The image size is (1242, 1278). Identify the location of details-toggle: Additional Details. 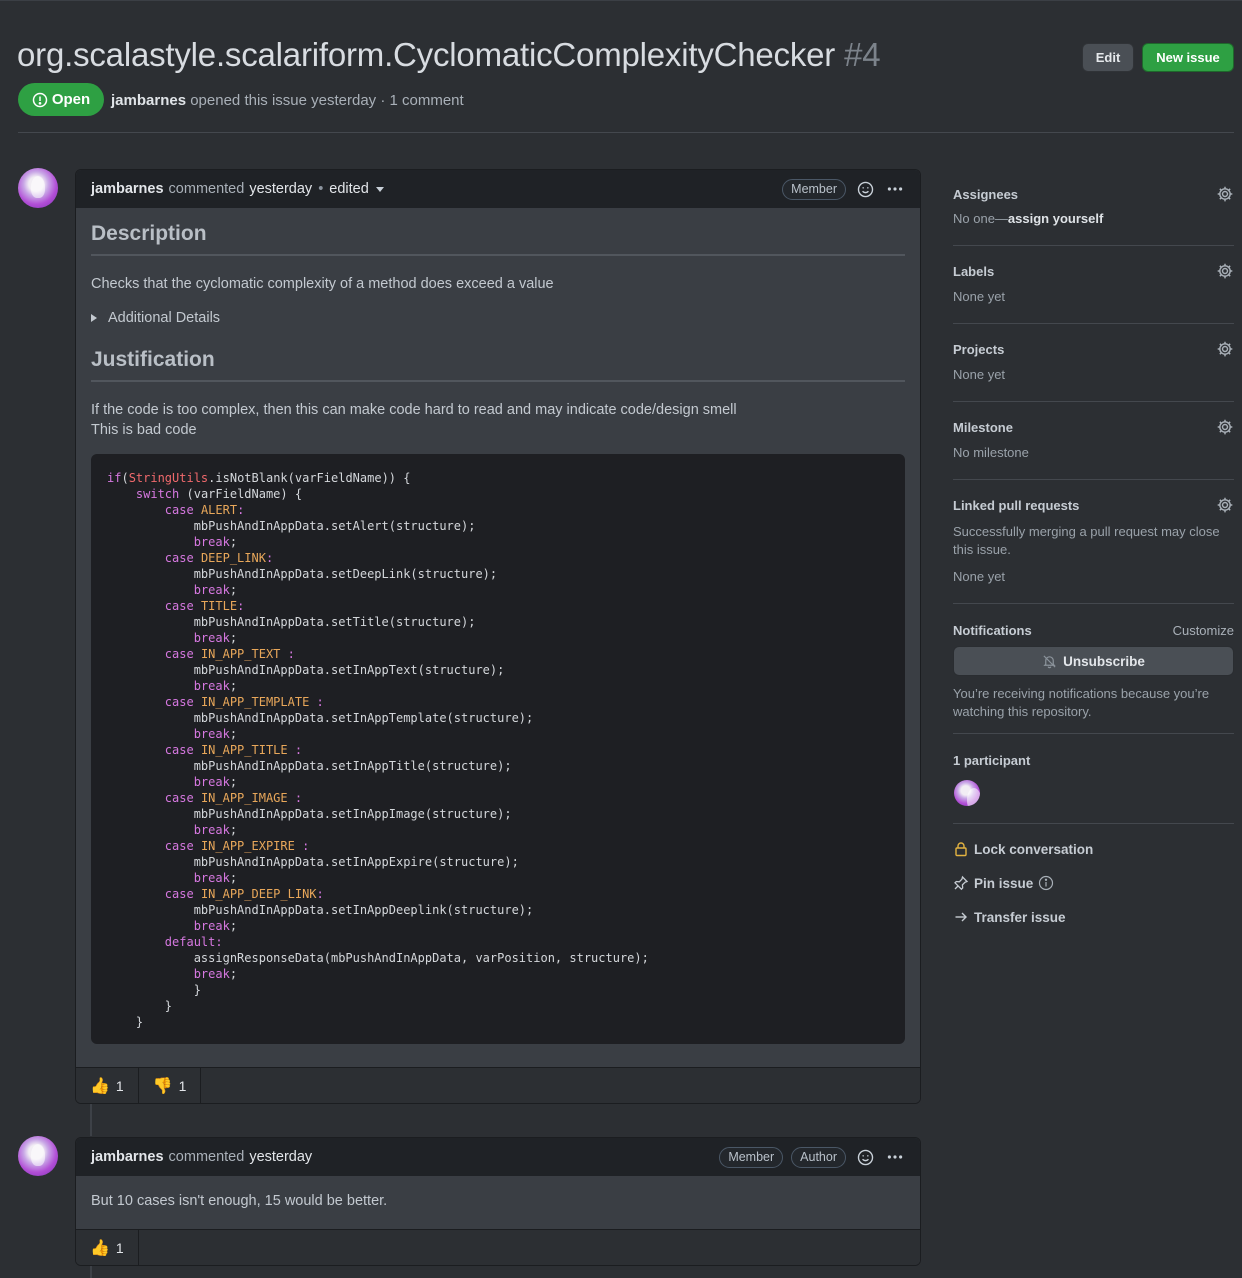
(498, 318).